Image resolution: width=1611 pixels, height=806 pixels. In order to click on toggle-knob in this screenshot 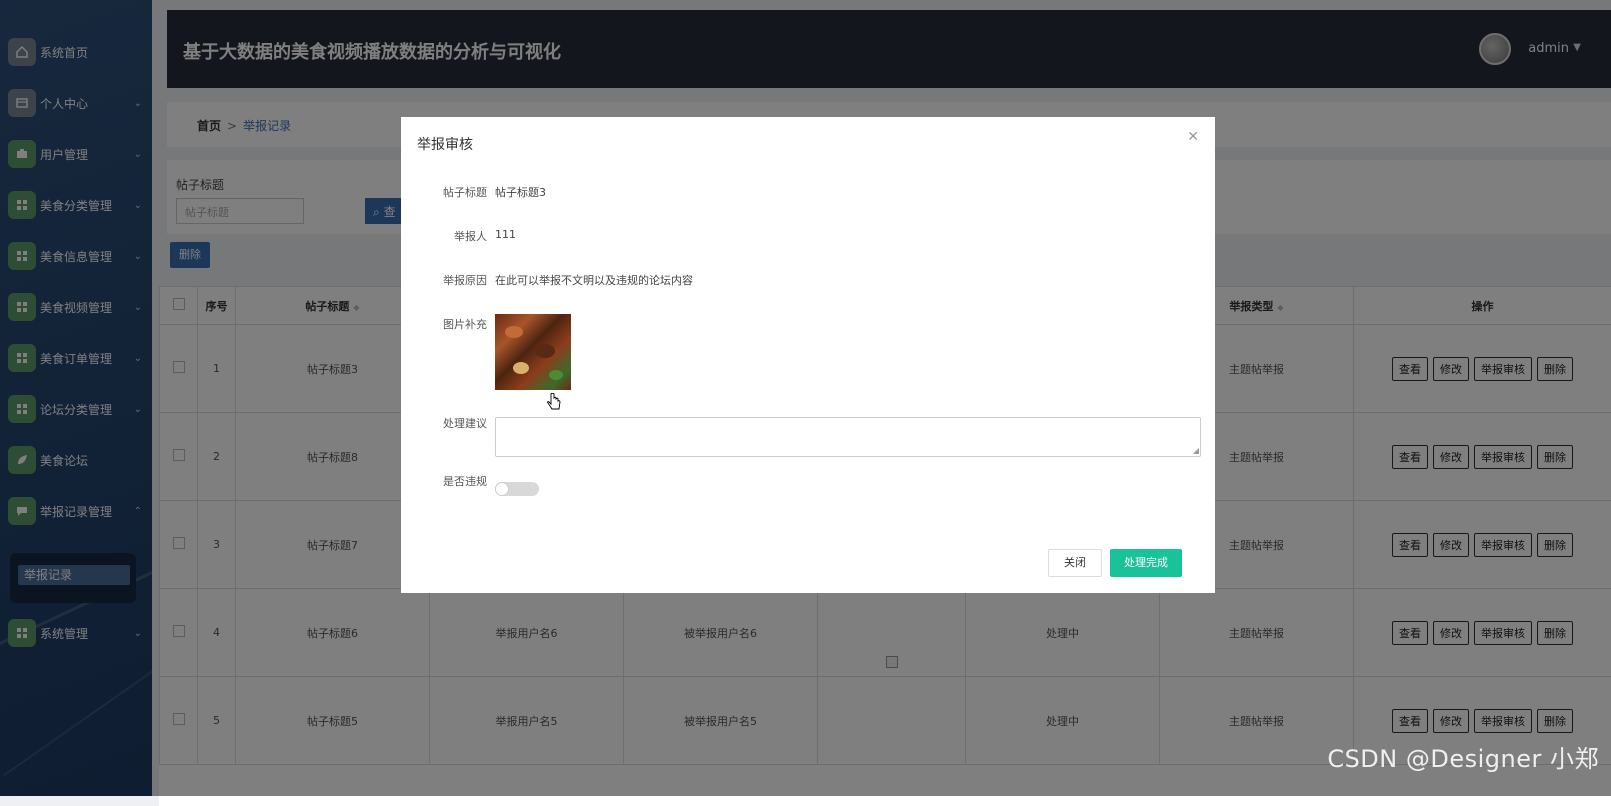, I will do `click(502, 489)`.